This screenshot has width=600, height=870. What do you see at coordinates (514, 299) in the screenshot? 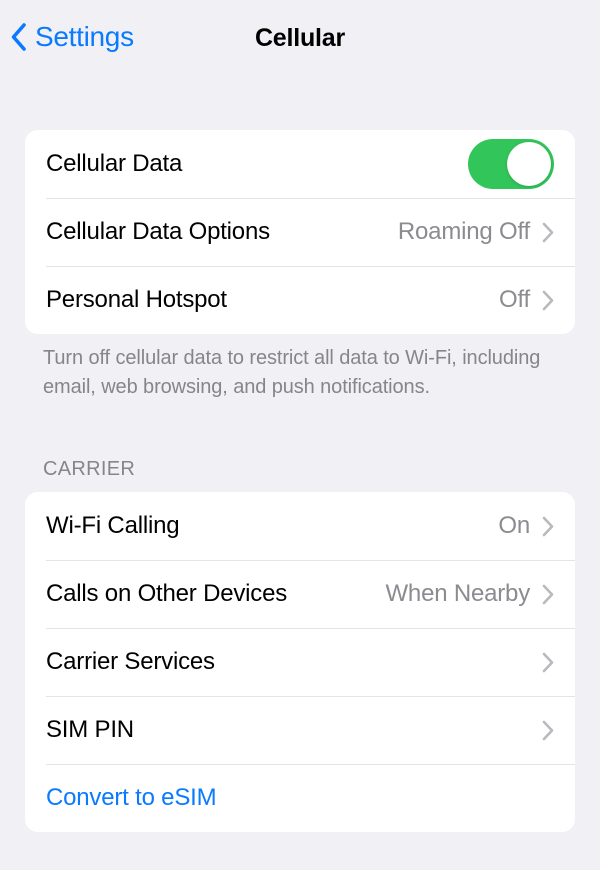
I see `row-value-personal-hotspot: Off` at bounding box center [514, 299].